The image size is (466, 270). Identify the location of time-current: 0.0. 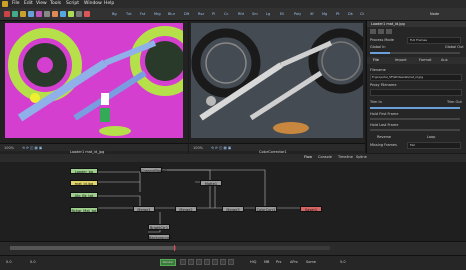
(33, 262).